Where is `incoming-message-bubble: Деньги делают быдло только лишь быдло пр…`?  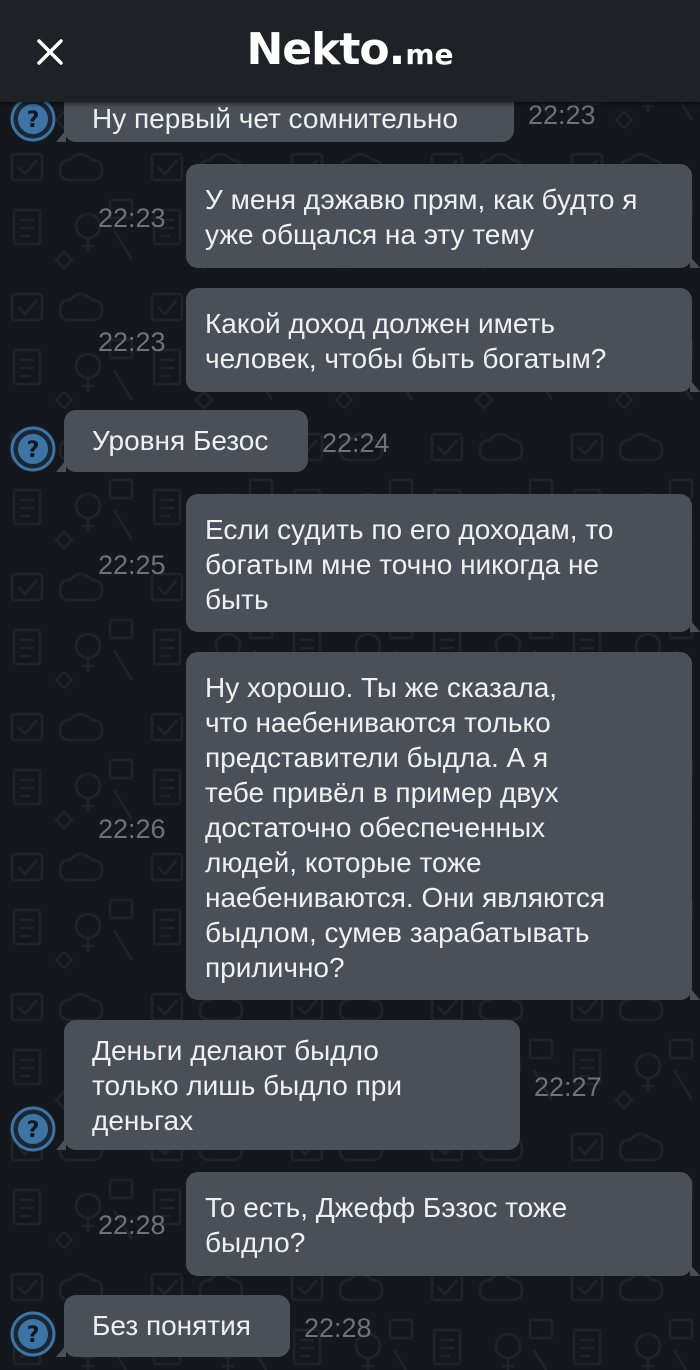 incoming-message-bubble: Деньги делают быдло только лишь быдло пр… is located at coordinates (288, 1085).